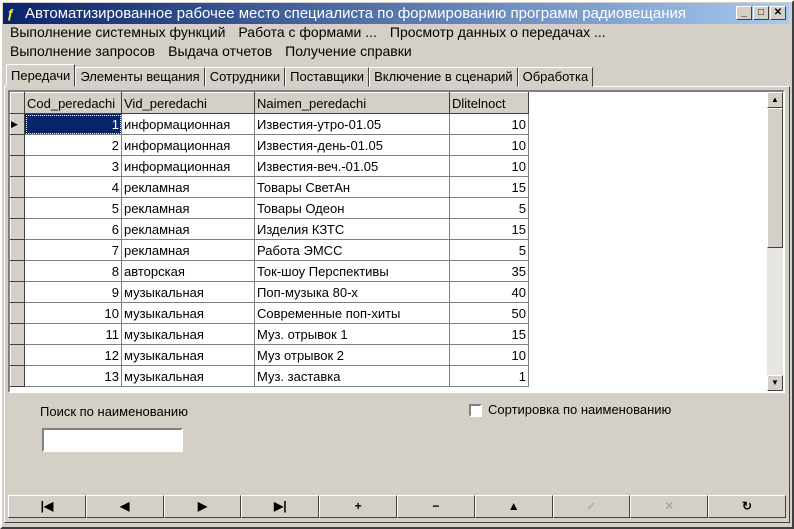 Image resolution: width=794 pixels, height=529 pixels. I want to click on table-row: 6 рекламная Изделия КЗТС 15, so click(269, 229).